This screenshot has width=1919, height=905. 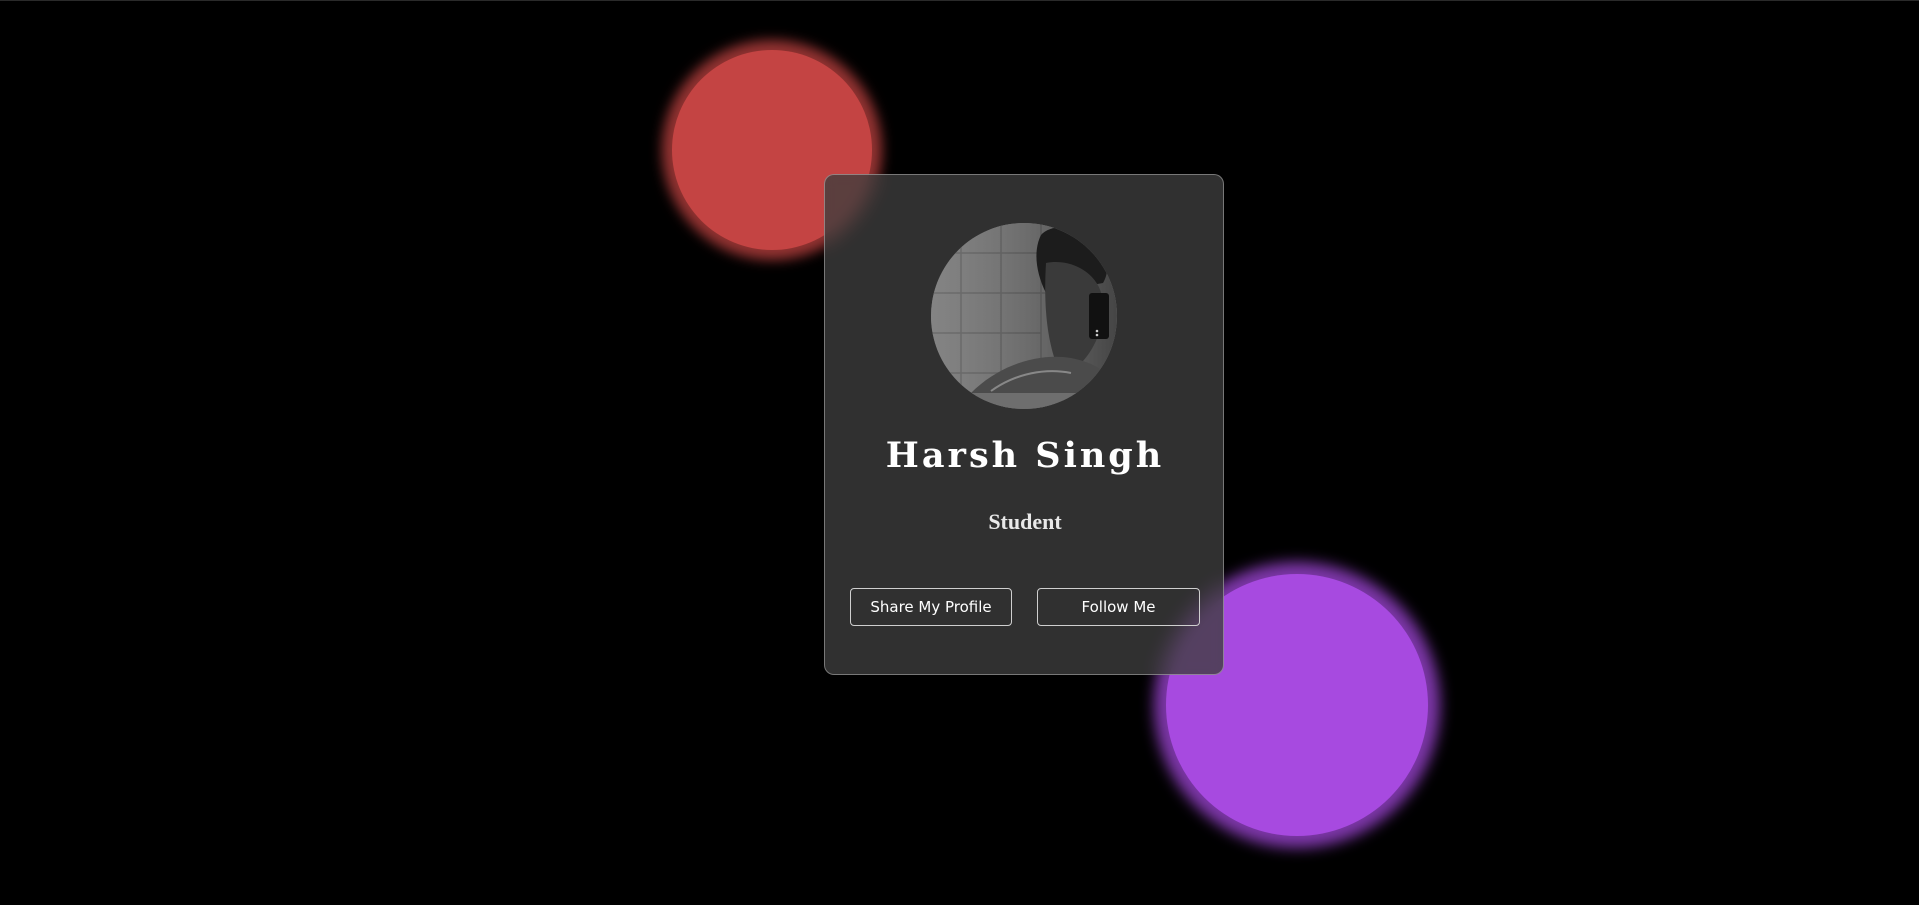 I want to click on profile-name: Harsh Singh, so click(x=1025, y=455).